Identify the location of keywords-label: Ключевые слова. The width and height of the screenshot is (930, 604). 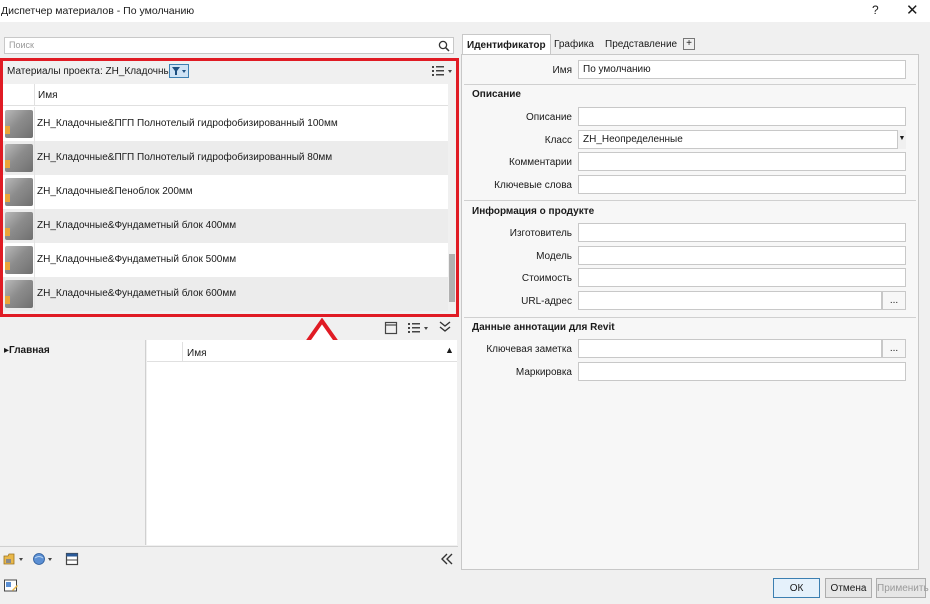
(533, 185).